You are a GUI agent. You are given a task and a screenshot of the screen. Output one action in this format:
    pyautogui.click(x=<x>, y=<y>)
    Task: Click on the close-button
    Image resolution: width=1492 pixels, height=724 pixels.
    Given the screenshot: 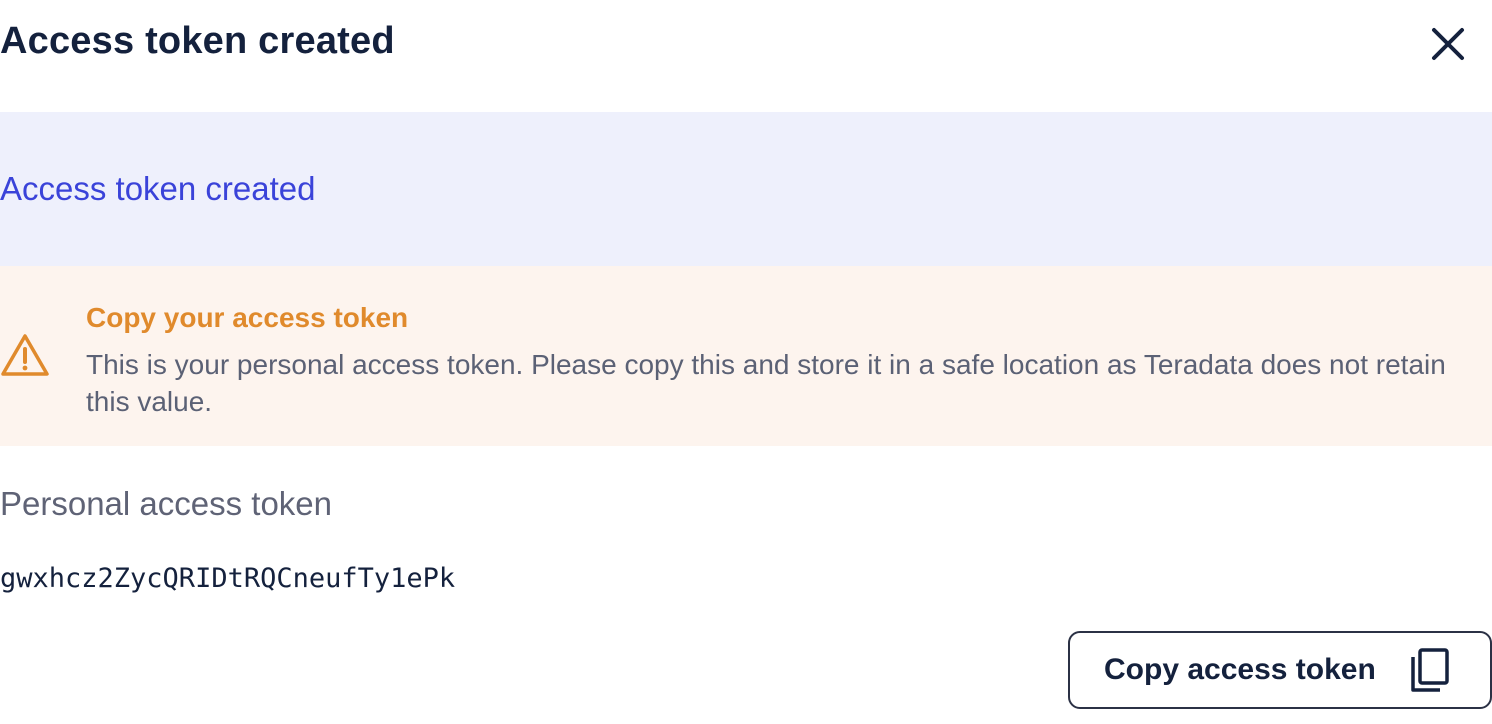 What is the action you would take?
    pyautogui.click(x=1448, y=44)
    